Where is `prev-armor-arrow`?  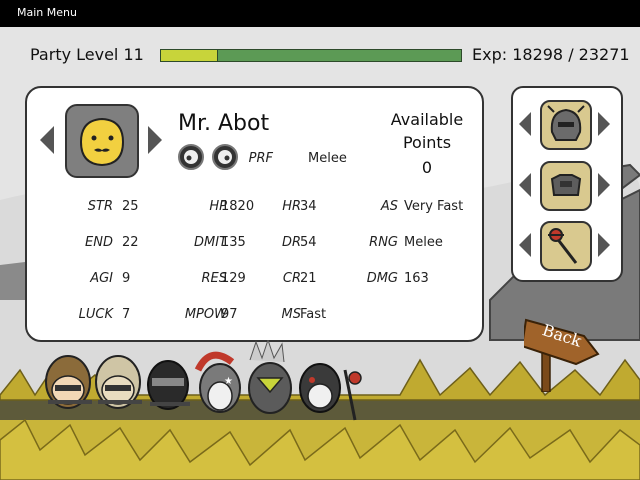 prev-armor-arrow is located at coordinates (525, 185).